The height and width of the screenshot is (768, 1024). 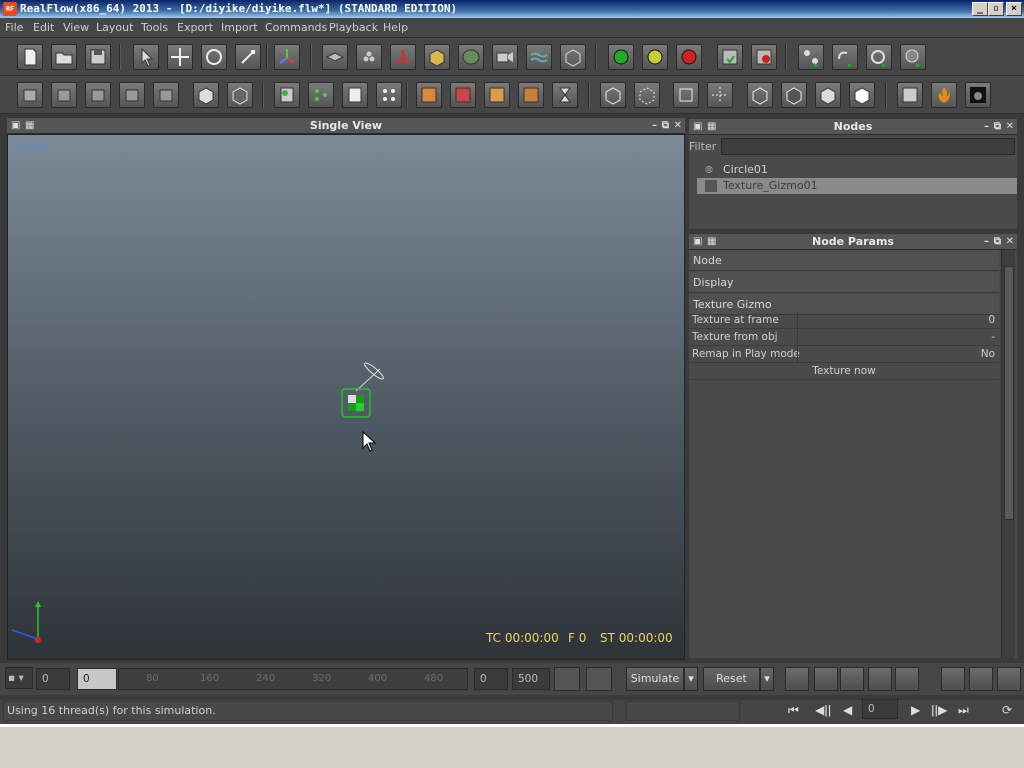 I want to click on play-forward-step-icon: ǀǀ▶, so click(x=939, y=710).